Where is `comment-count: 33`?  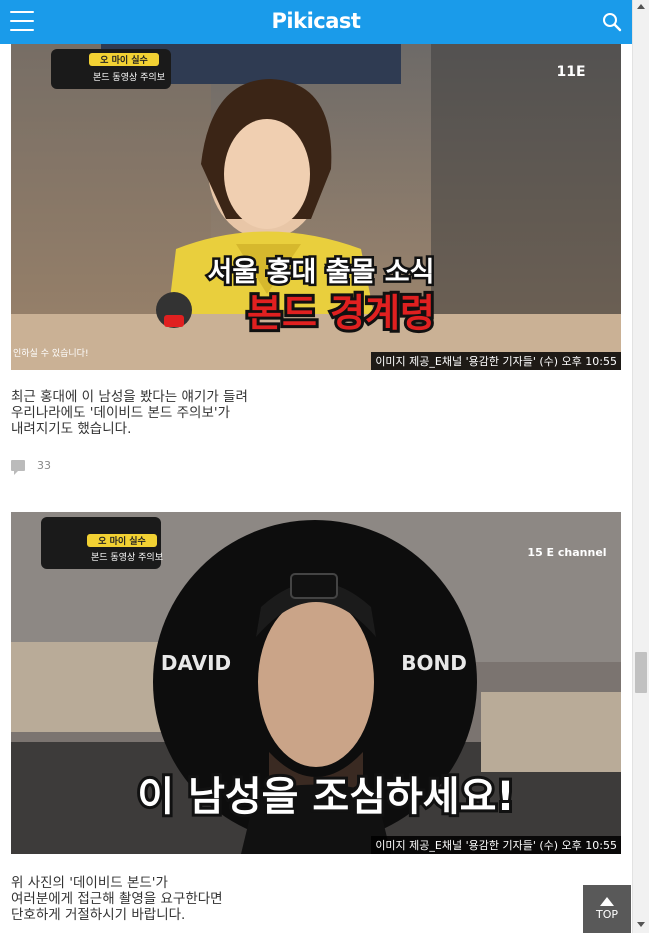 comment-count: 33 is located at coordinates (44, 465).